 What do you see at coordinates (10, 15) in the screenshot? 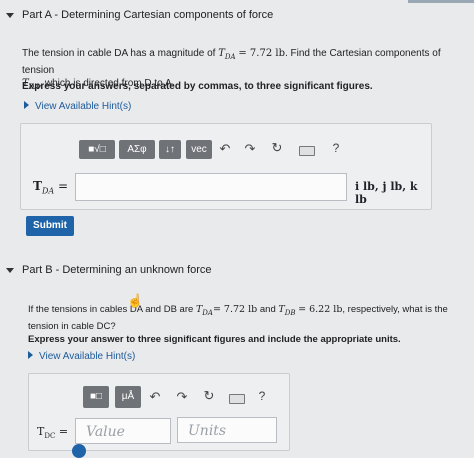
I see `collapse-part-a-icon` at bounding box center [10, 15].